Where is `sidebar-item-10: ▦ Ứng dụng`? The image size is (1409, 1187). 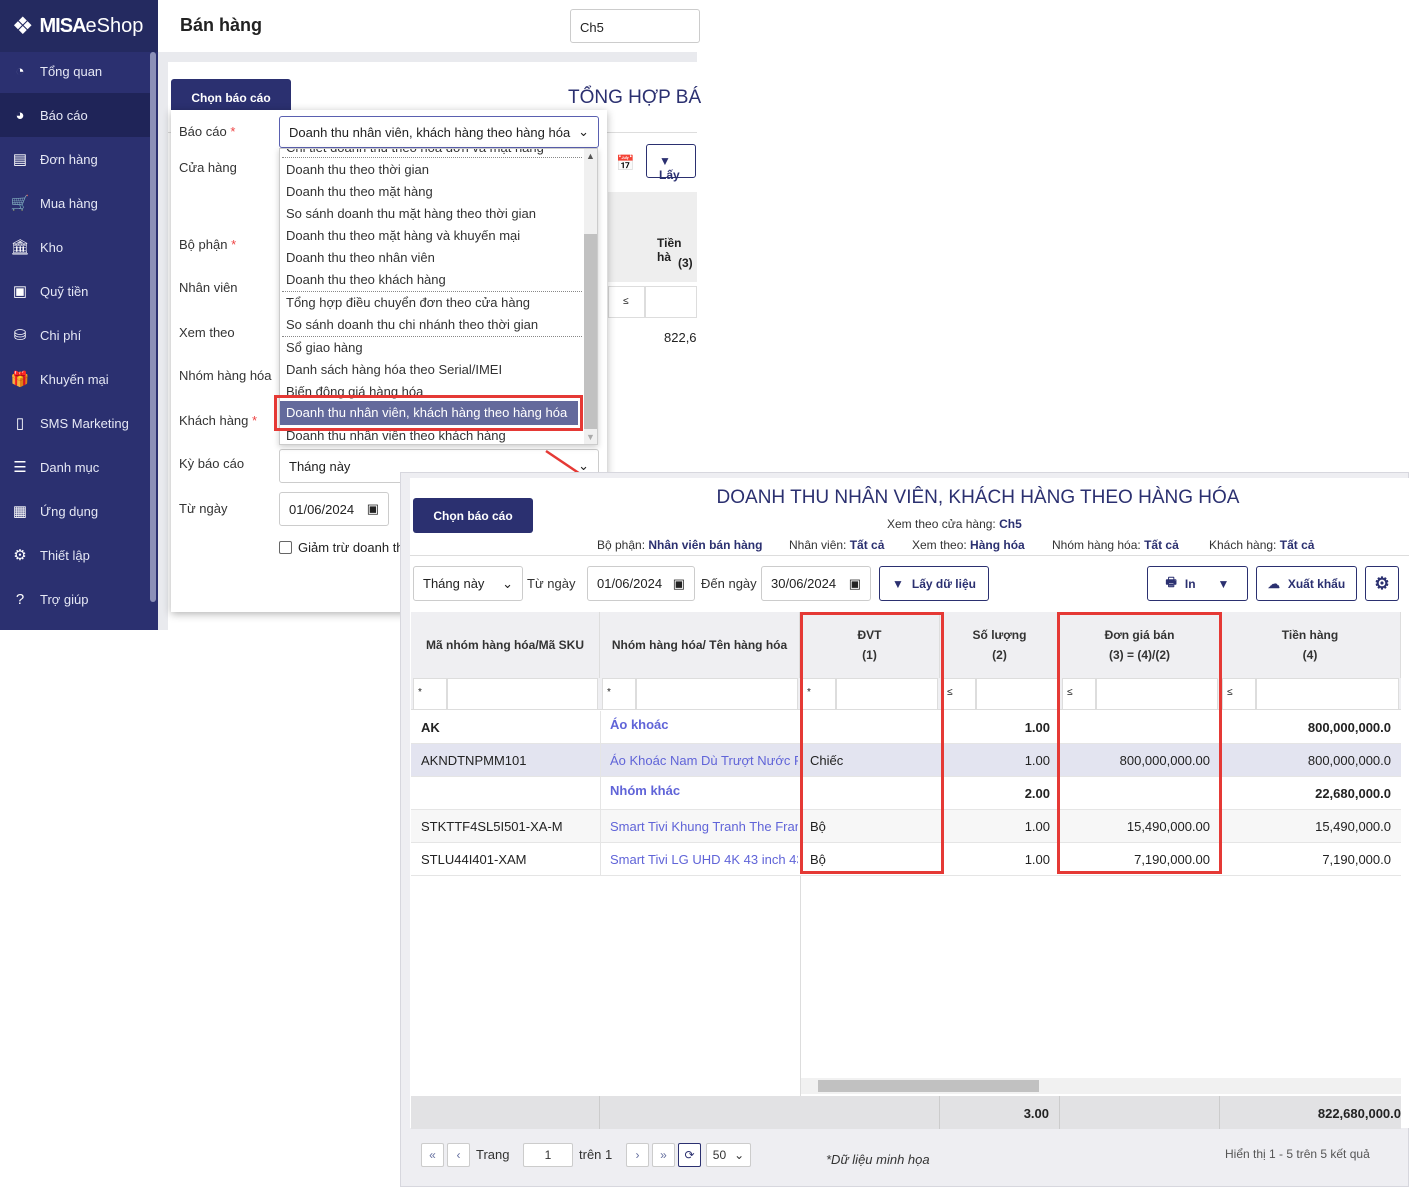 sidebar-item-10: ▦ Ứng dụng is located at coordinates (75, 511).